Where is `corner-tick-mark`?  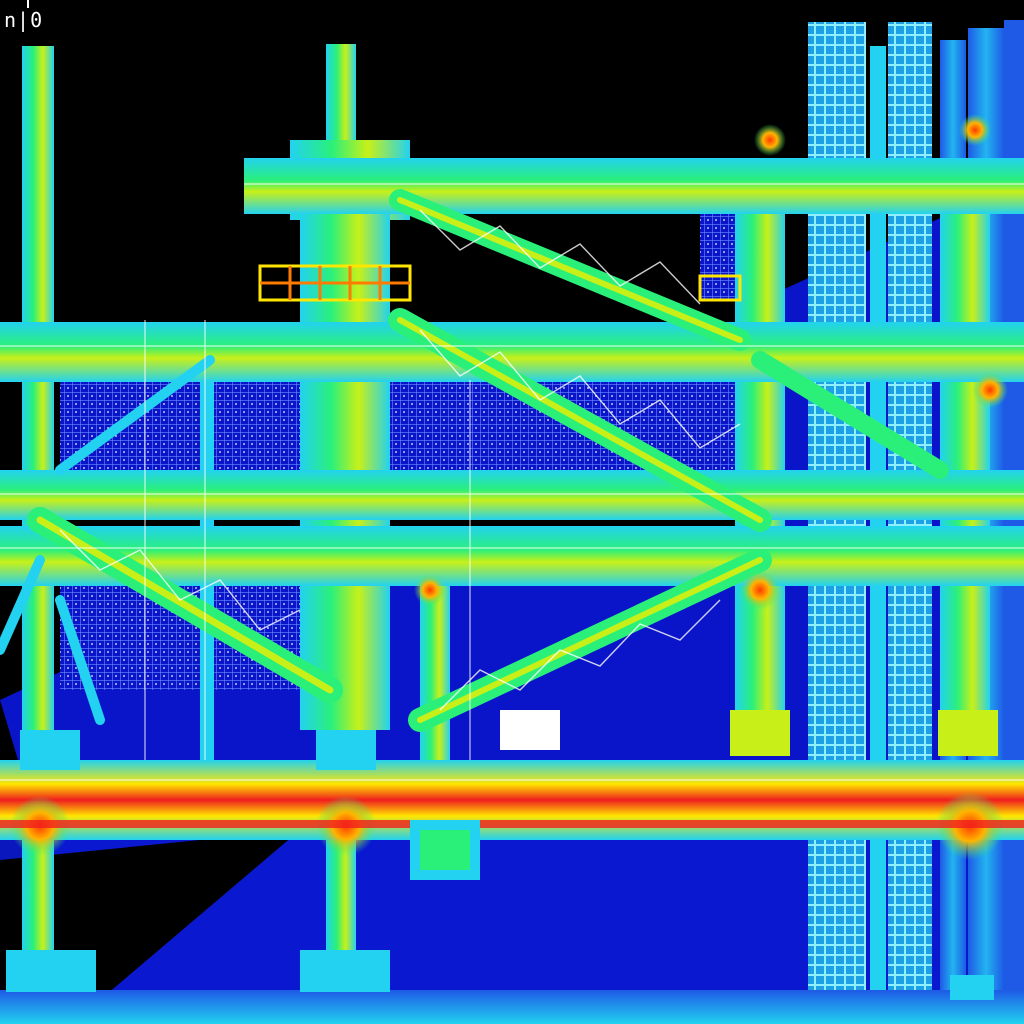 corner-tick-mark is located at coordinates (28, 4).